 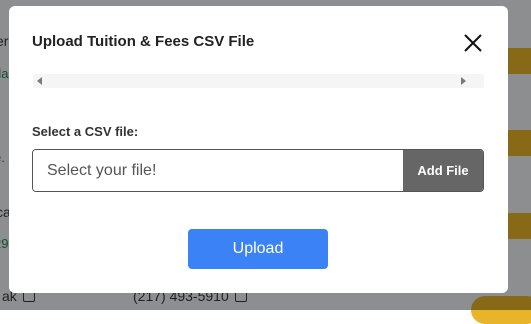 I want to click on upload-button: Upload, so click(x=258, y=249).